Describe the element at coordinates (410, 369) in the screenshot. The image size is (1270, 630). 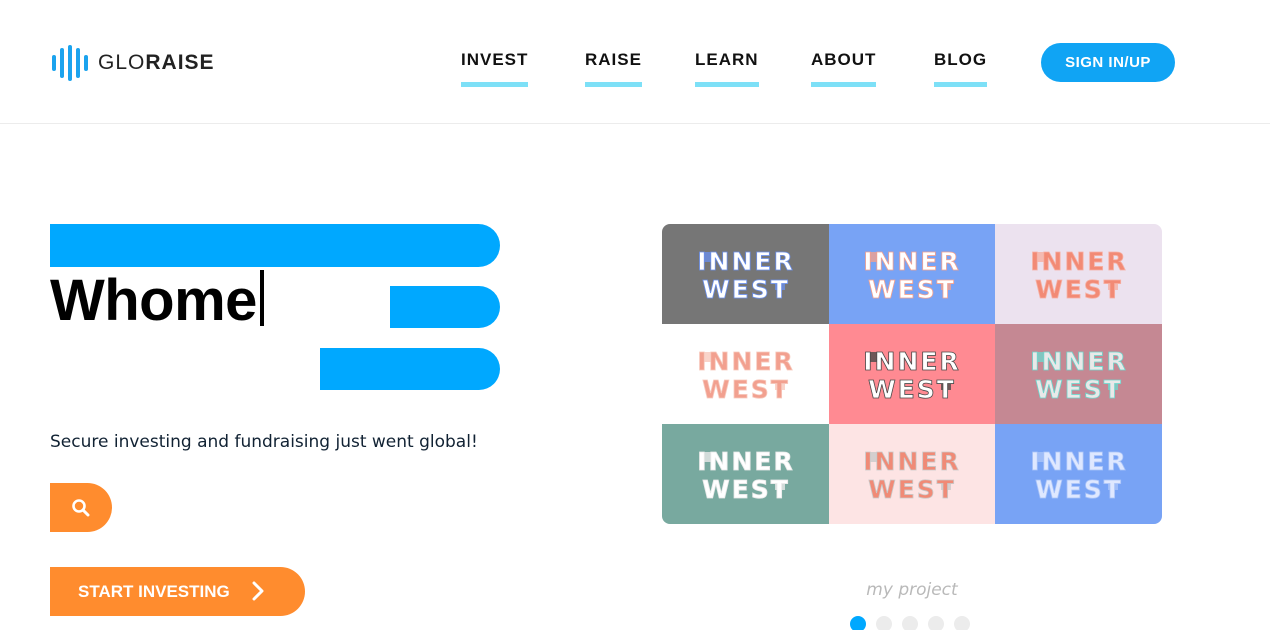
I see `hero-bar-bottom` at that location.